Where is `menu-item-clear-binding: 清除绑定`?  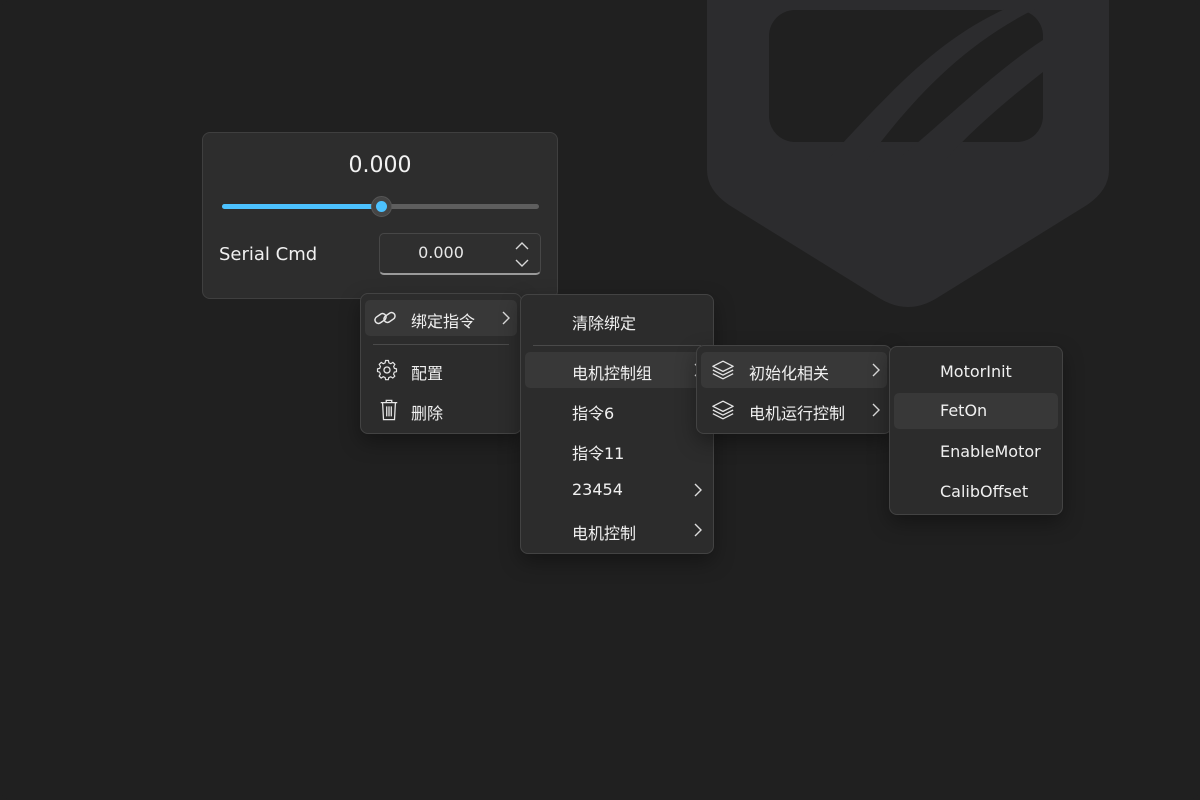 menu-item-clear-binding: 清除绑定 is located at coordinates (617, 320).